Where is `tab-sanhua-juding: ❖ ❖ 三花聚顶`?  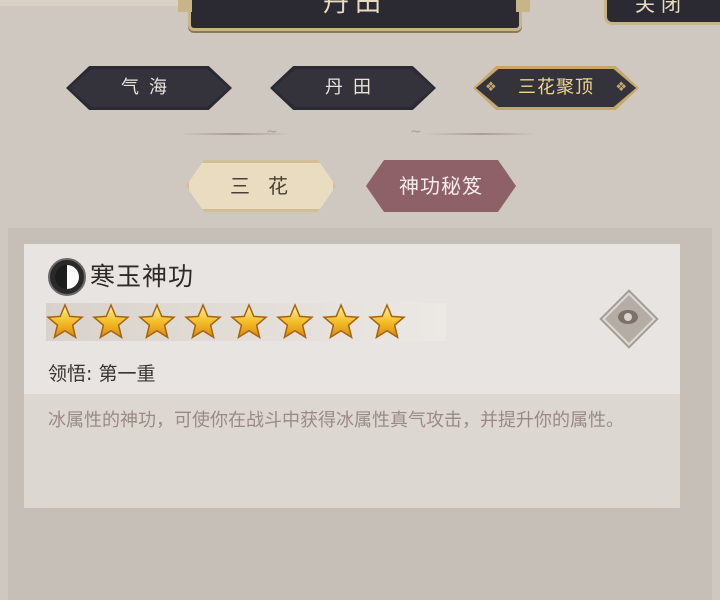
tab-sanhua-juding: ❖ ❖ 三花聚顶 is located at coordinates (556, 88).